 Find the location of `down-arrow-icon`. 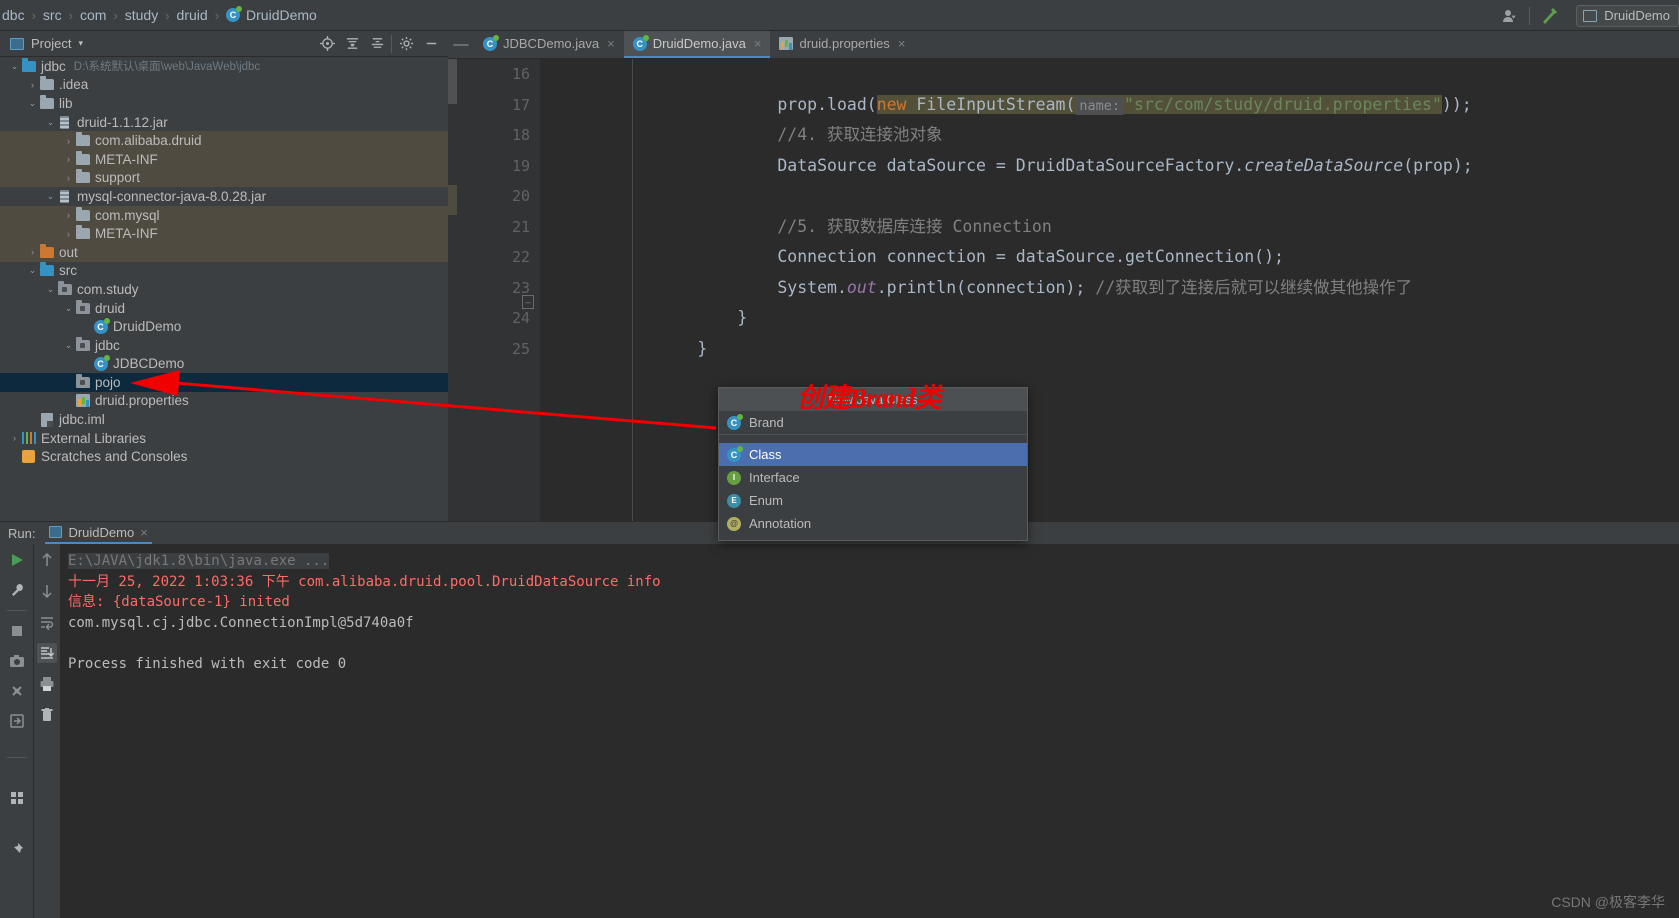

down-arrow-icon is located at coordinates (47, 591).